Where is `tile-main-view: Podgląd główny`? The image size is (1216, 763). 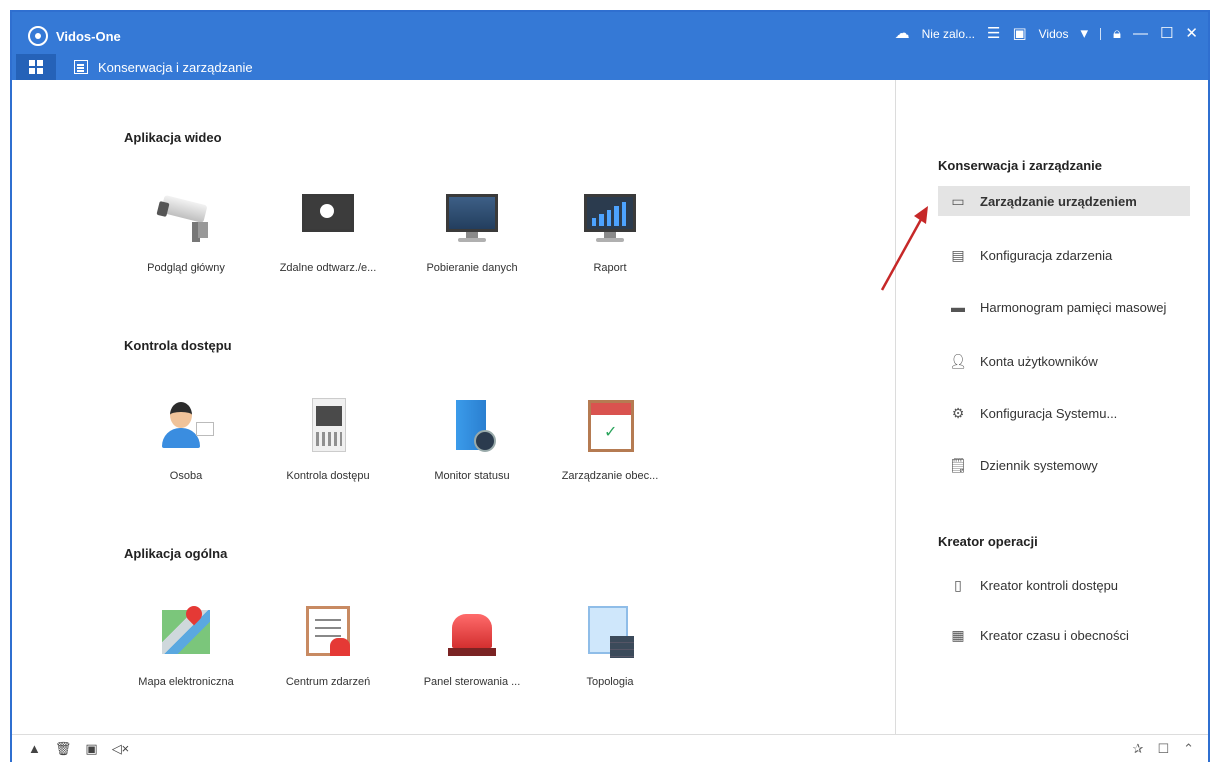
tile-main-view: Podgląd główny is located at coordinates (186, 231).